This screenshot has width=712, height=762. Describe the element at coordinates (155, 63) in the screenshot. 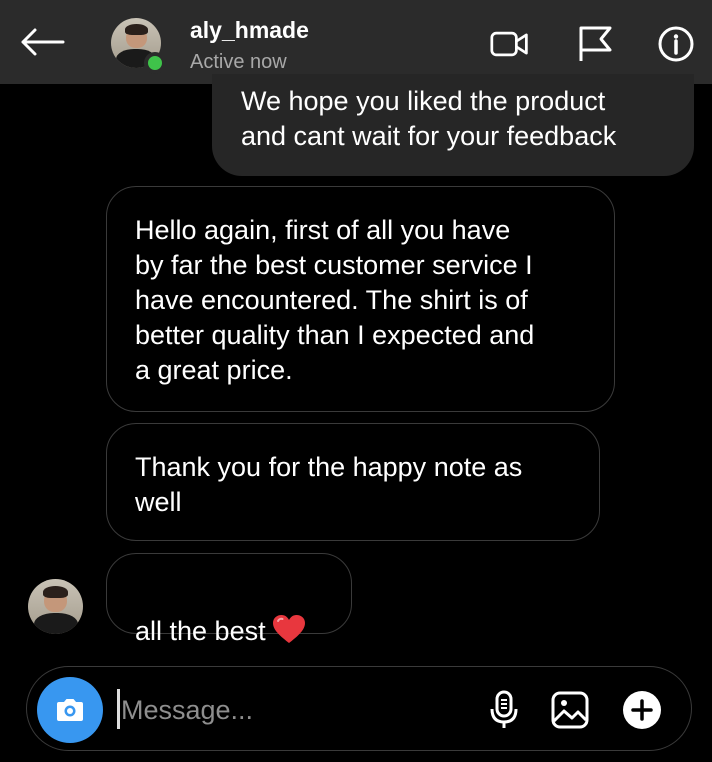

I see `online-indicator` at that location.